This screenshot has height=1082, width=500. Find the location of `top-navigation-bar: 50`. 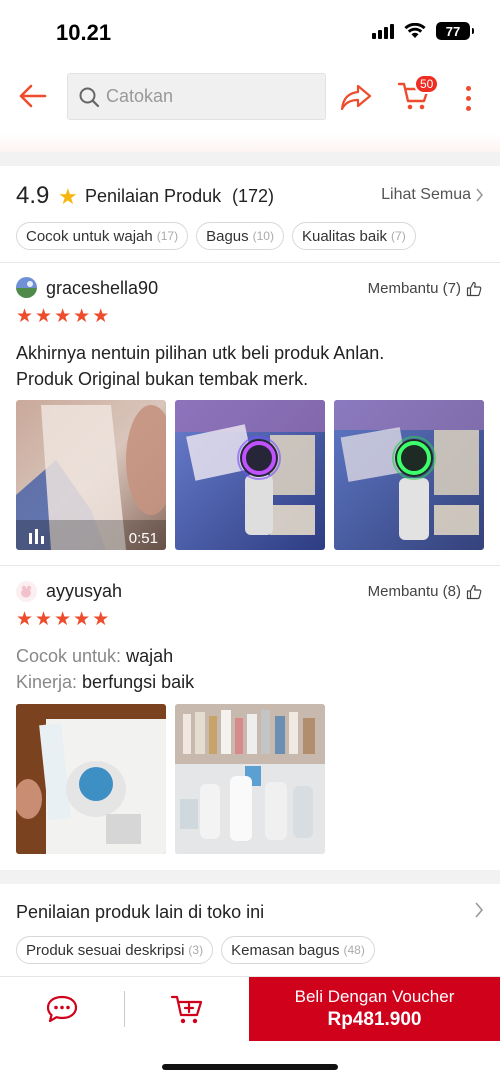

top-navigation-bar: 50 is located at coordinates (250, 97).